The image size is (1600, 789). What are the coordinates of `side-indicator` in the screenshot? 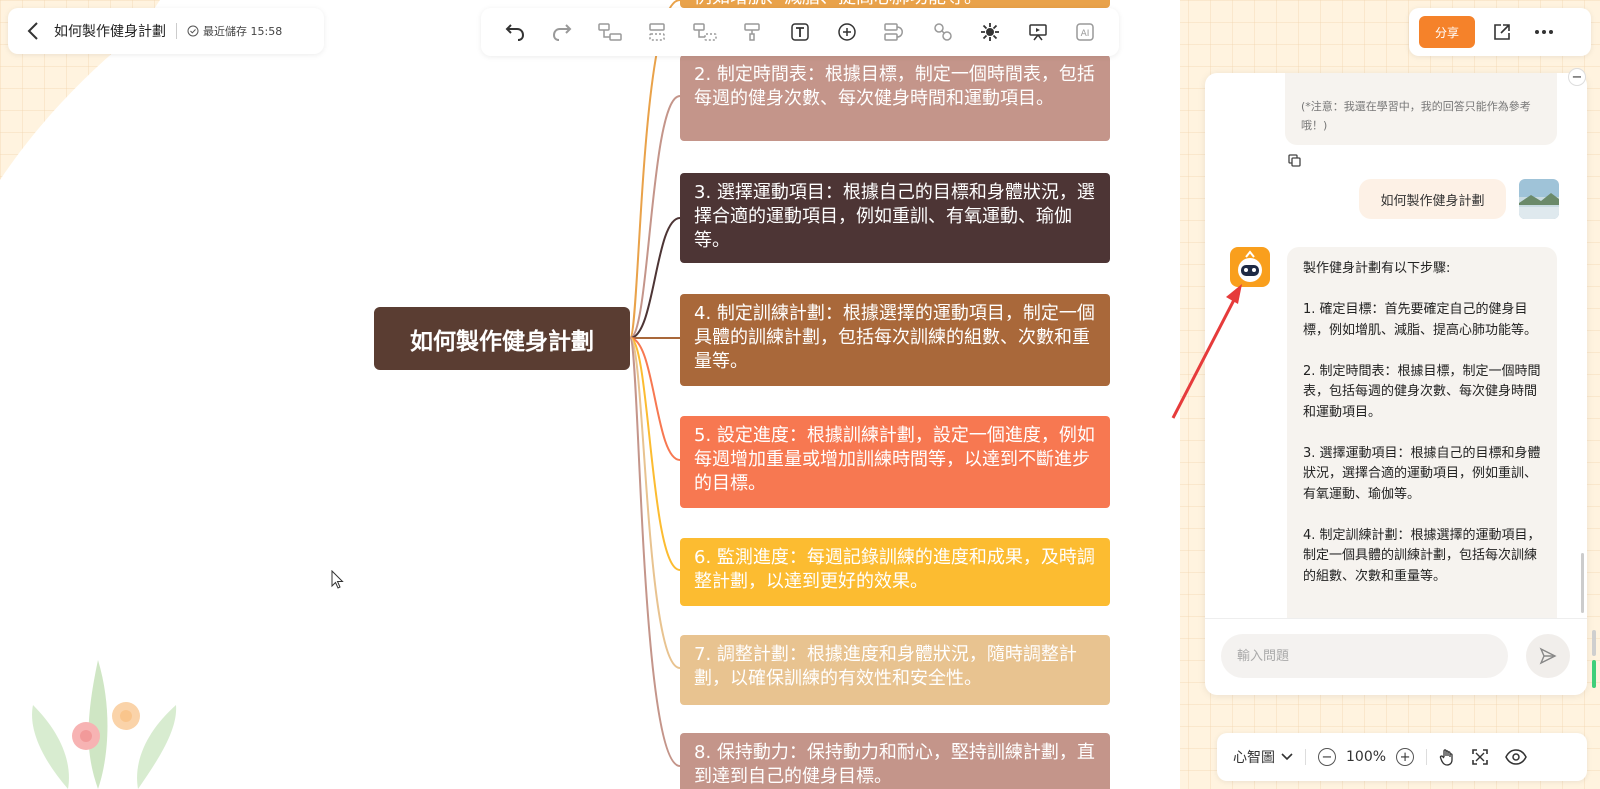 It's located at (1594, 659).